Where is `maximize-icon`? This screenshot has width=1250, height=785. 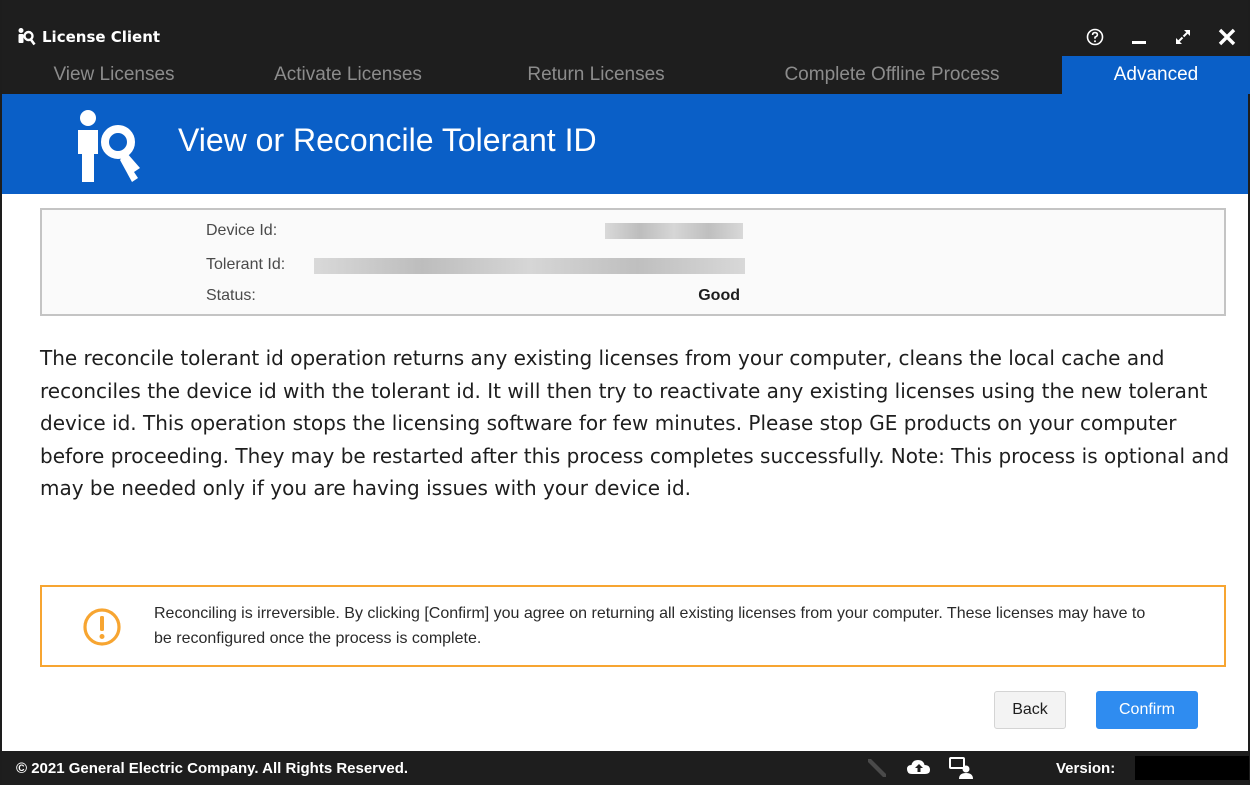 maximize-icon is located at coordinates (1183, 37).